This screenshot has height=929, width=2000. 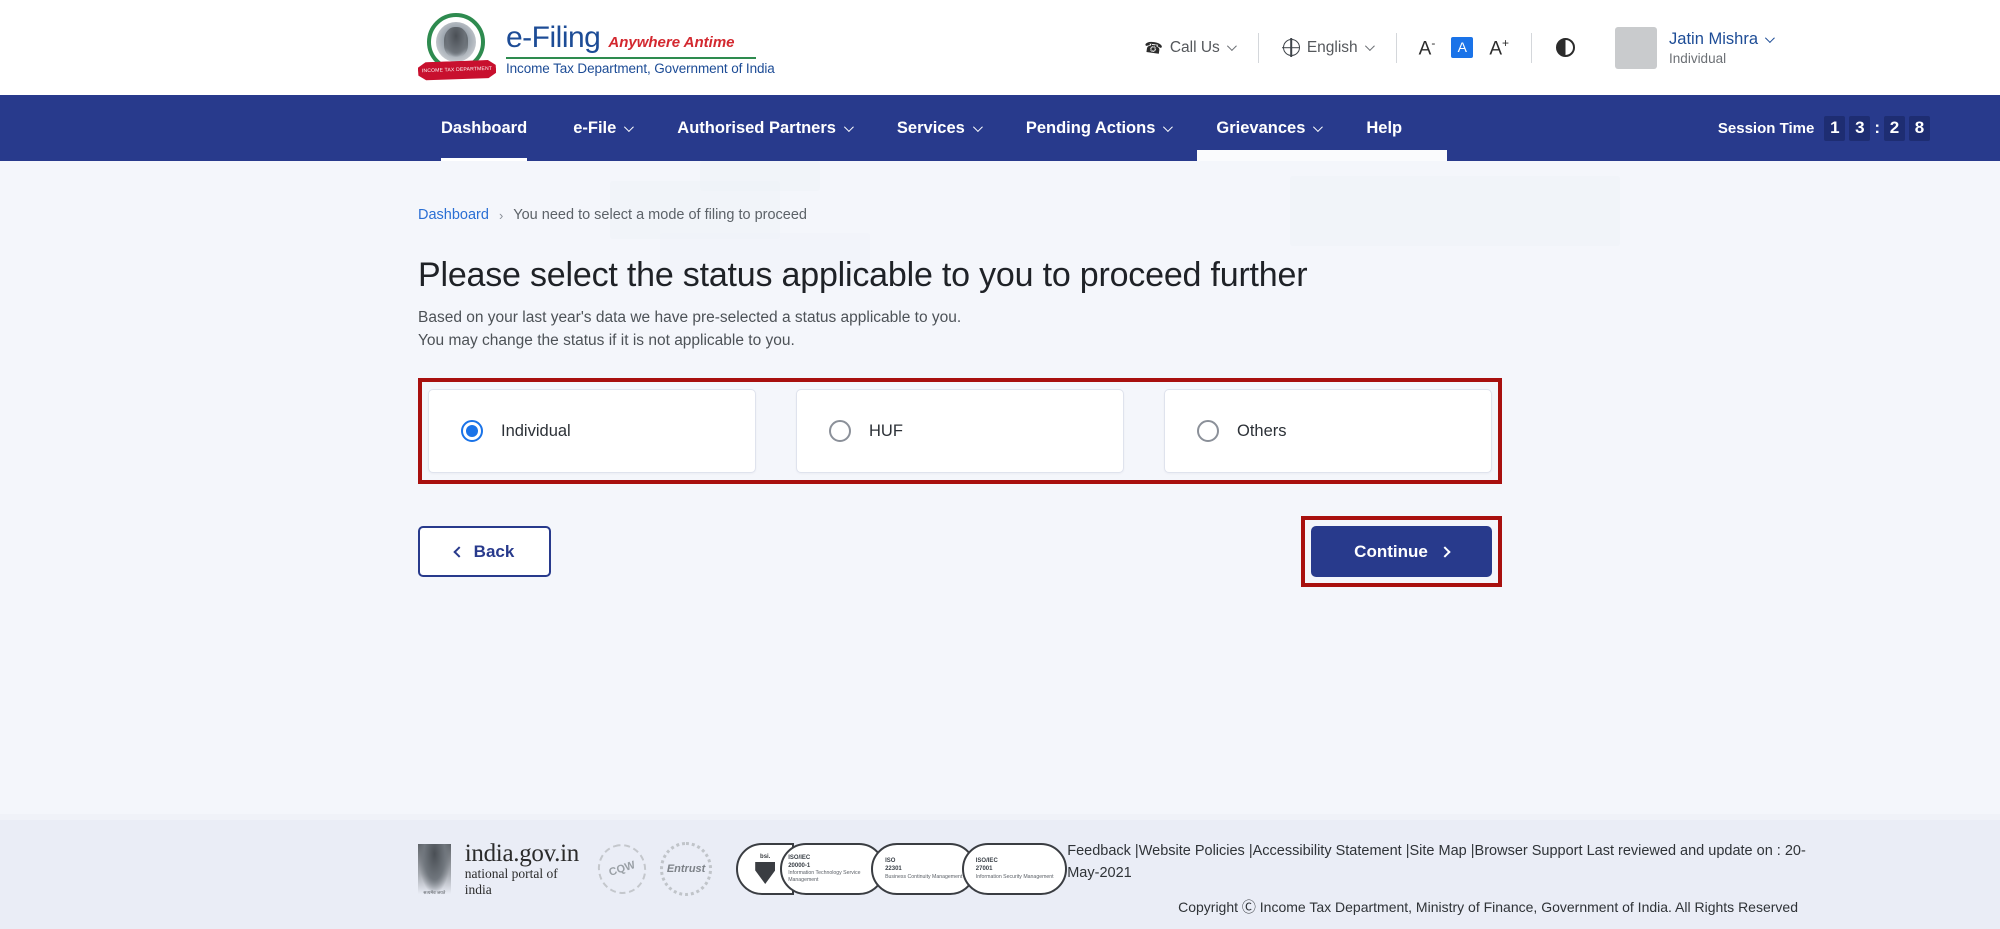 What do you see at coordinates (1445, 551) in the screenshot?
I see `chevron-right-icon` at bounding box center [1445, 551].